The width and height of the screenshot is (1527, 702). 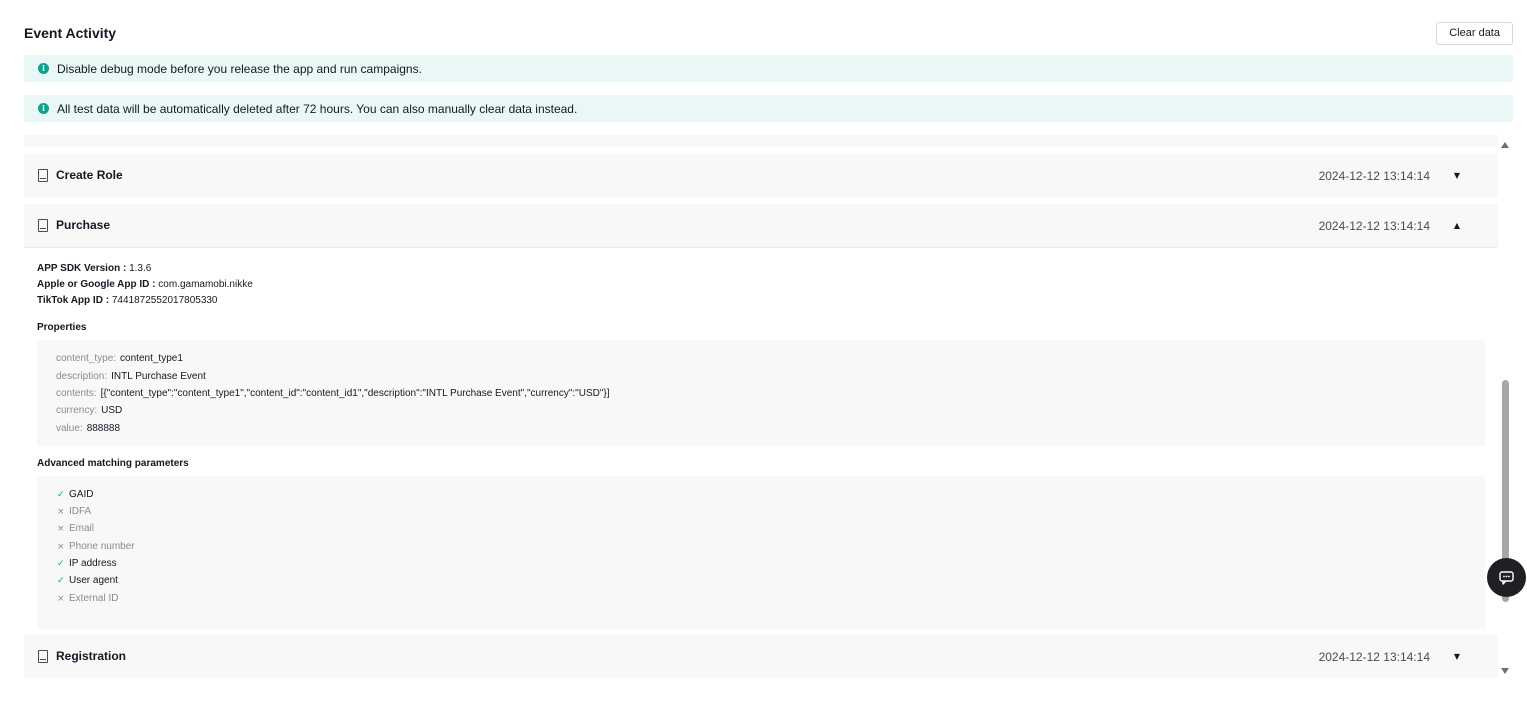 What do you see at coordinates (83, 225) in the screenshot?
I see `event-name: Purchase` at bounding box center [83, 225].